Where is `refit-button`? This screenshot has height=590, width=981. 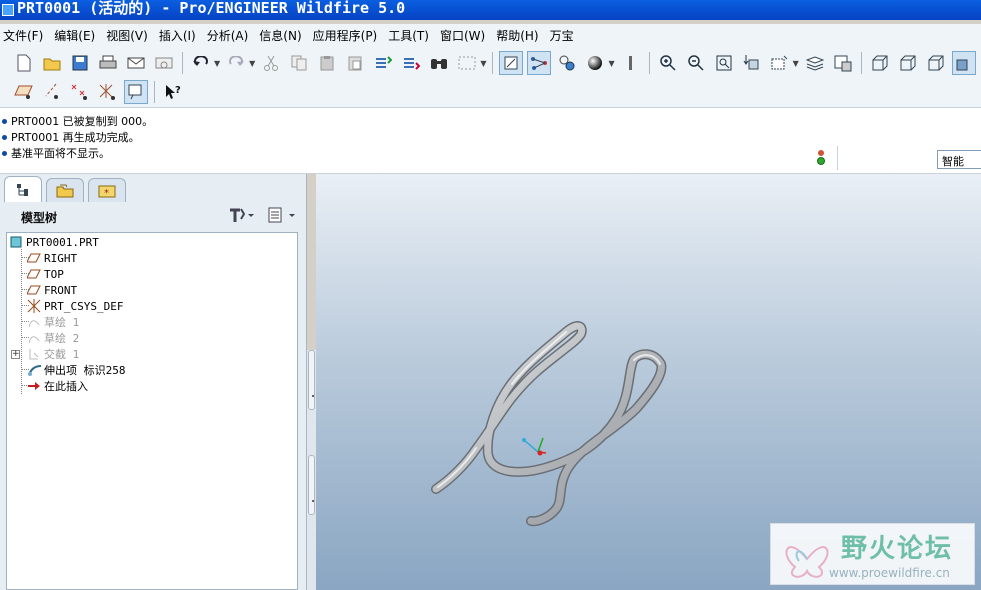
refit-button is located at coordinates (724, 63).